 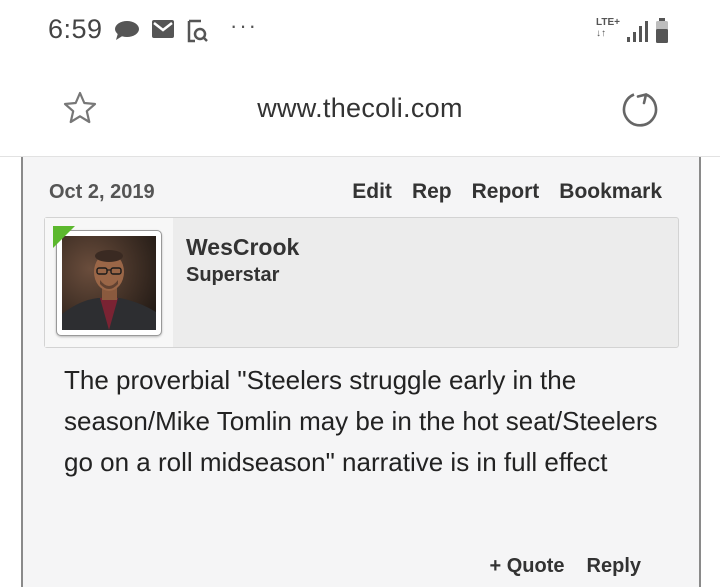 What do you see at coordinates (242, 247) in the screenshot?
I see `username-link: WesCrook` at bounding box center [242, 247].